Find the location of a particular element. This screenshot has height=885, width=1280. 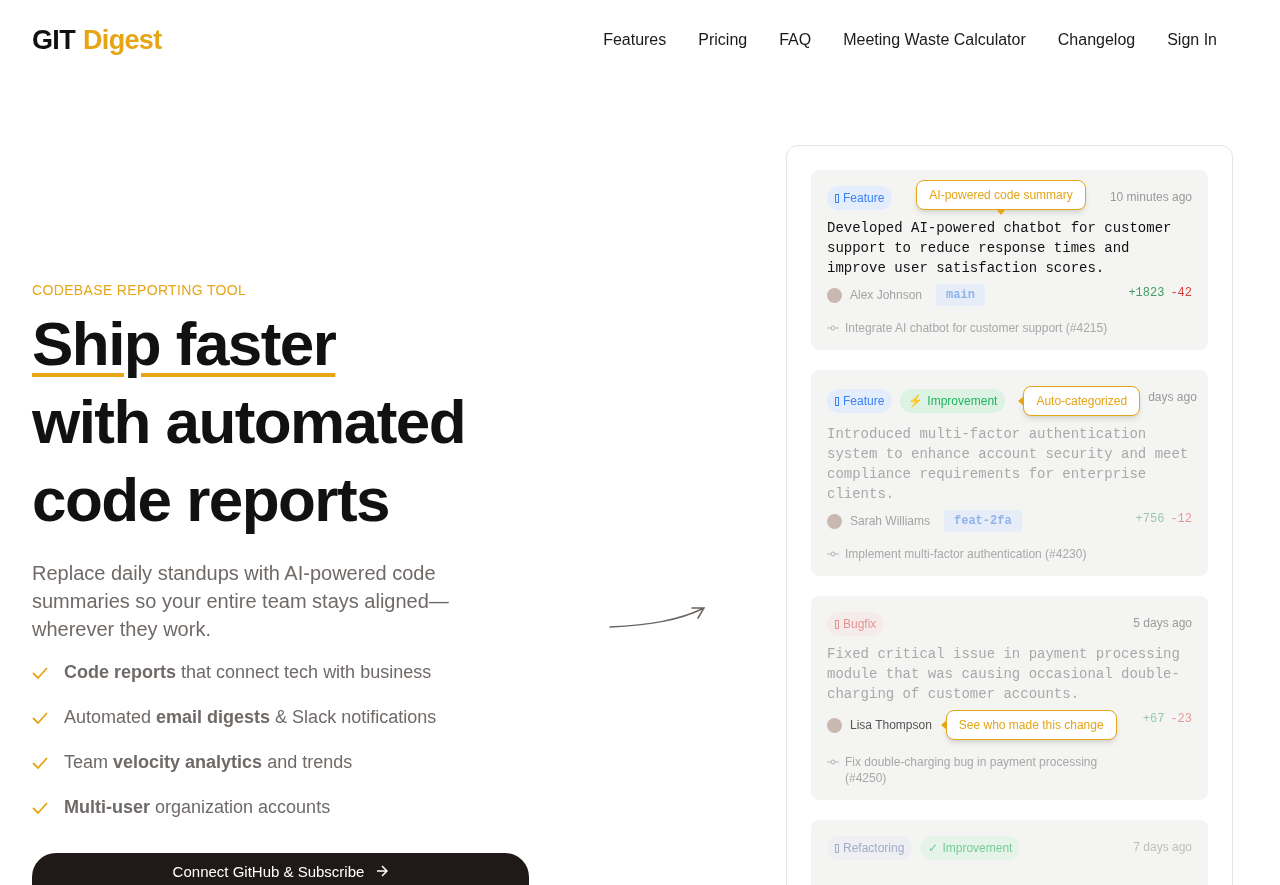

deletions-count: -12 is located at coordinates (1181, 519).